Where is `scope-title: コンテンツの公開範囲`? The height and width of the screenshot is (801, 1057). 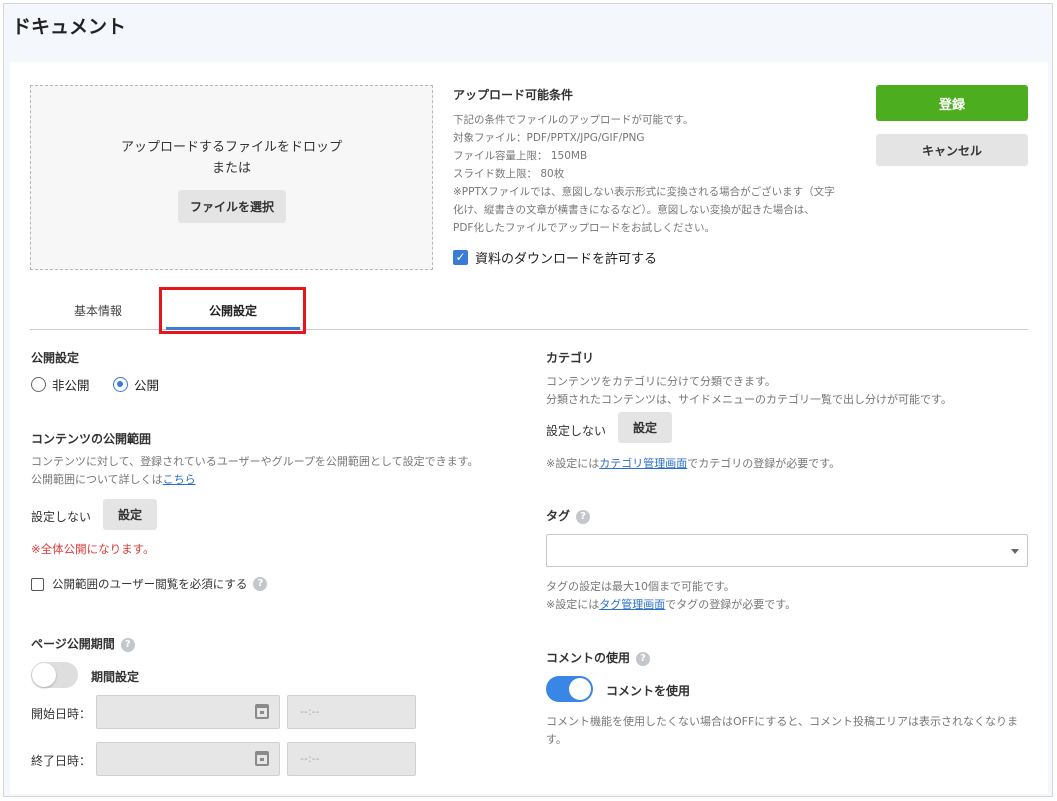
scope-title: コンテンツの公開範囲 is located at coordinates (91, 439).